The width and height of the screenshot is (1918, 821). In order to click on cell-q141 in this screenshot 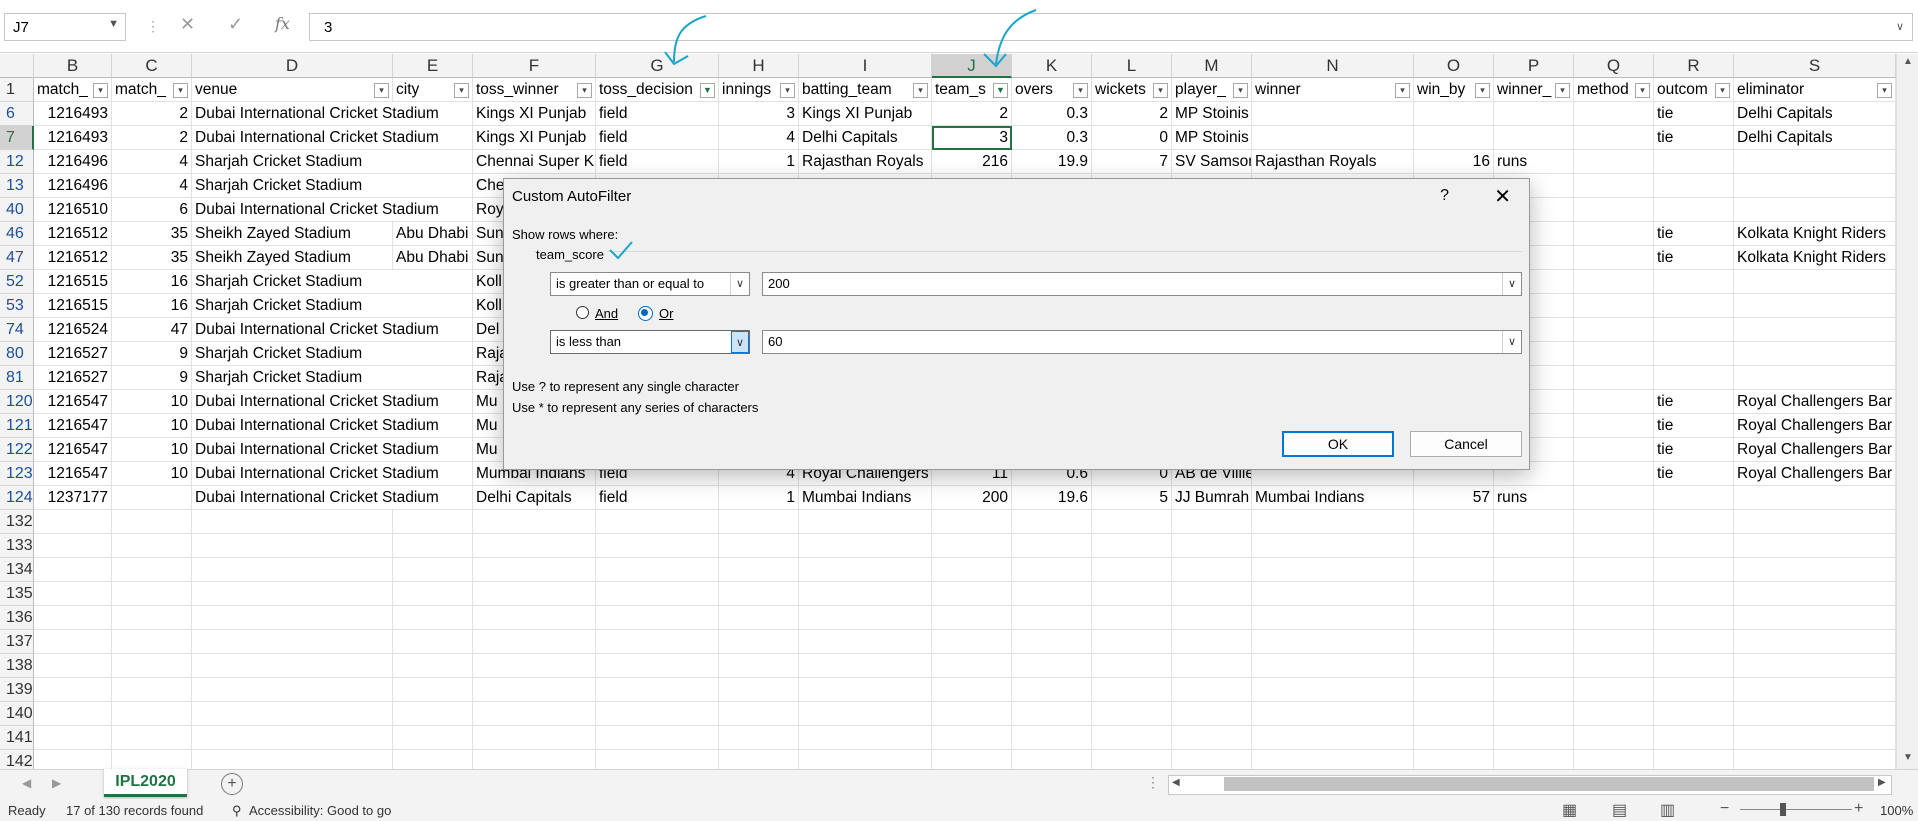, I will do `click(1614, 738)`.